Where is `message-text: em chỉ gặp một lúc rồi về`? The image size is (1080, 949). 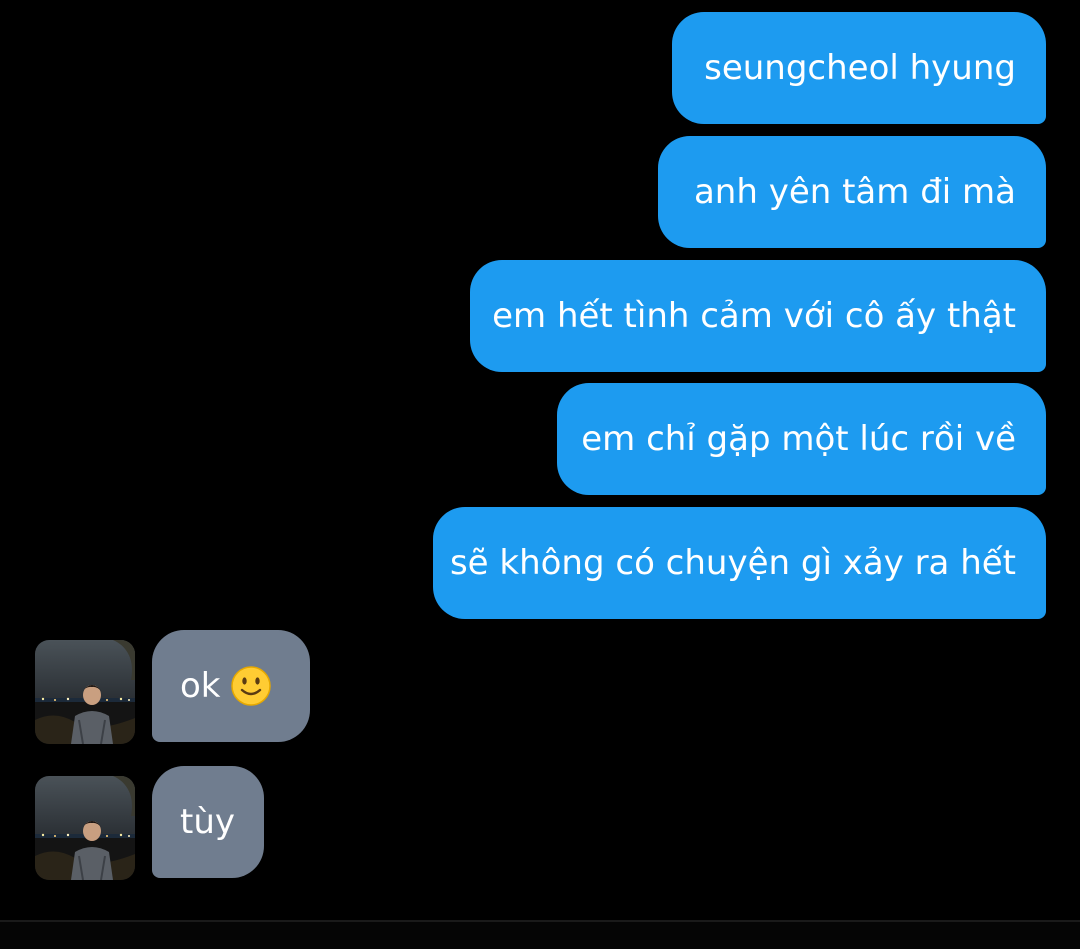
message-text: em chỉ gặp một lúc rồi về is located at coordinates (798, 439).